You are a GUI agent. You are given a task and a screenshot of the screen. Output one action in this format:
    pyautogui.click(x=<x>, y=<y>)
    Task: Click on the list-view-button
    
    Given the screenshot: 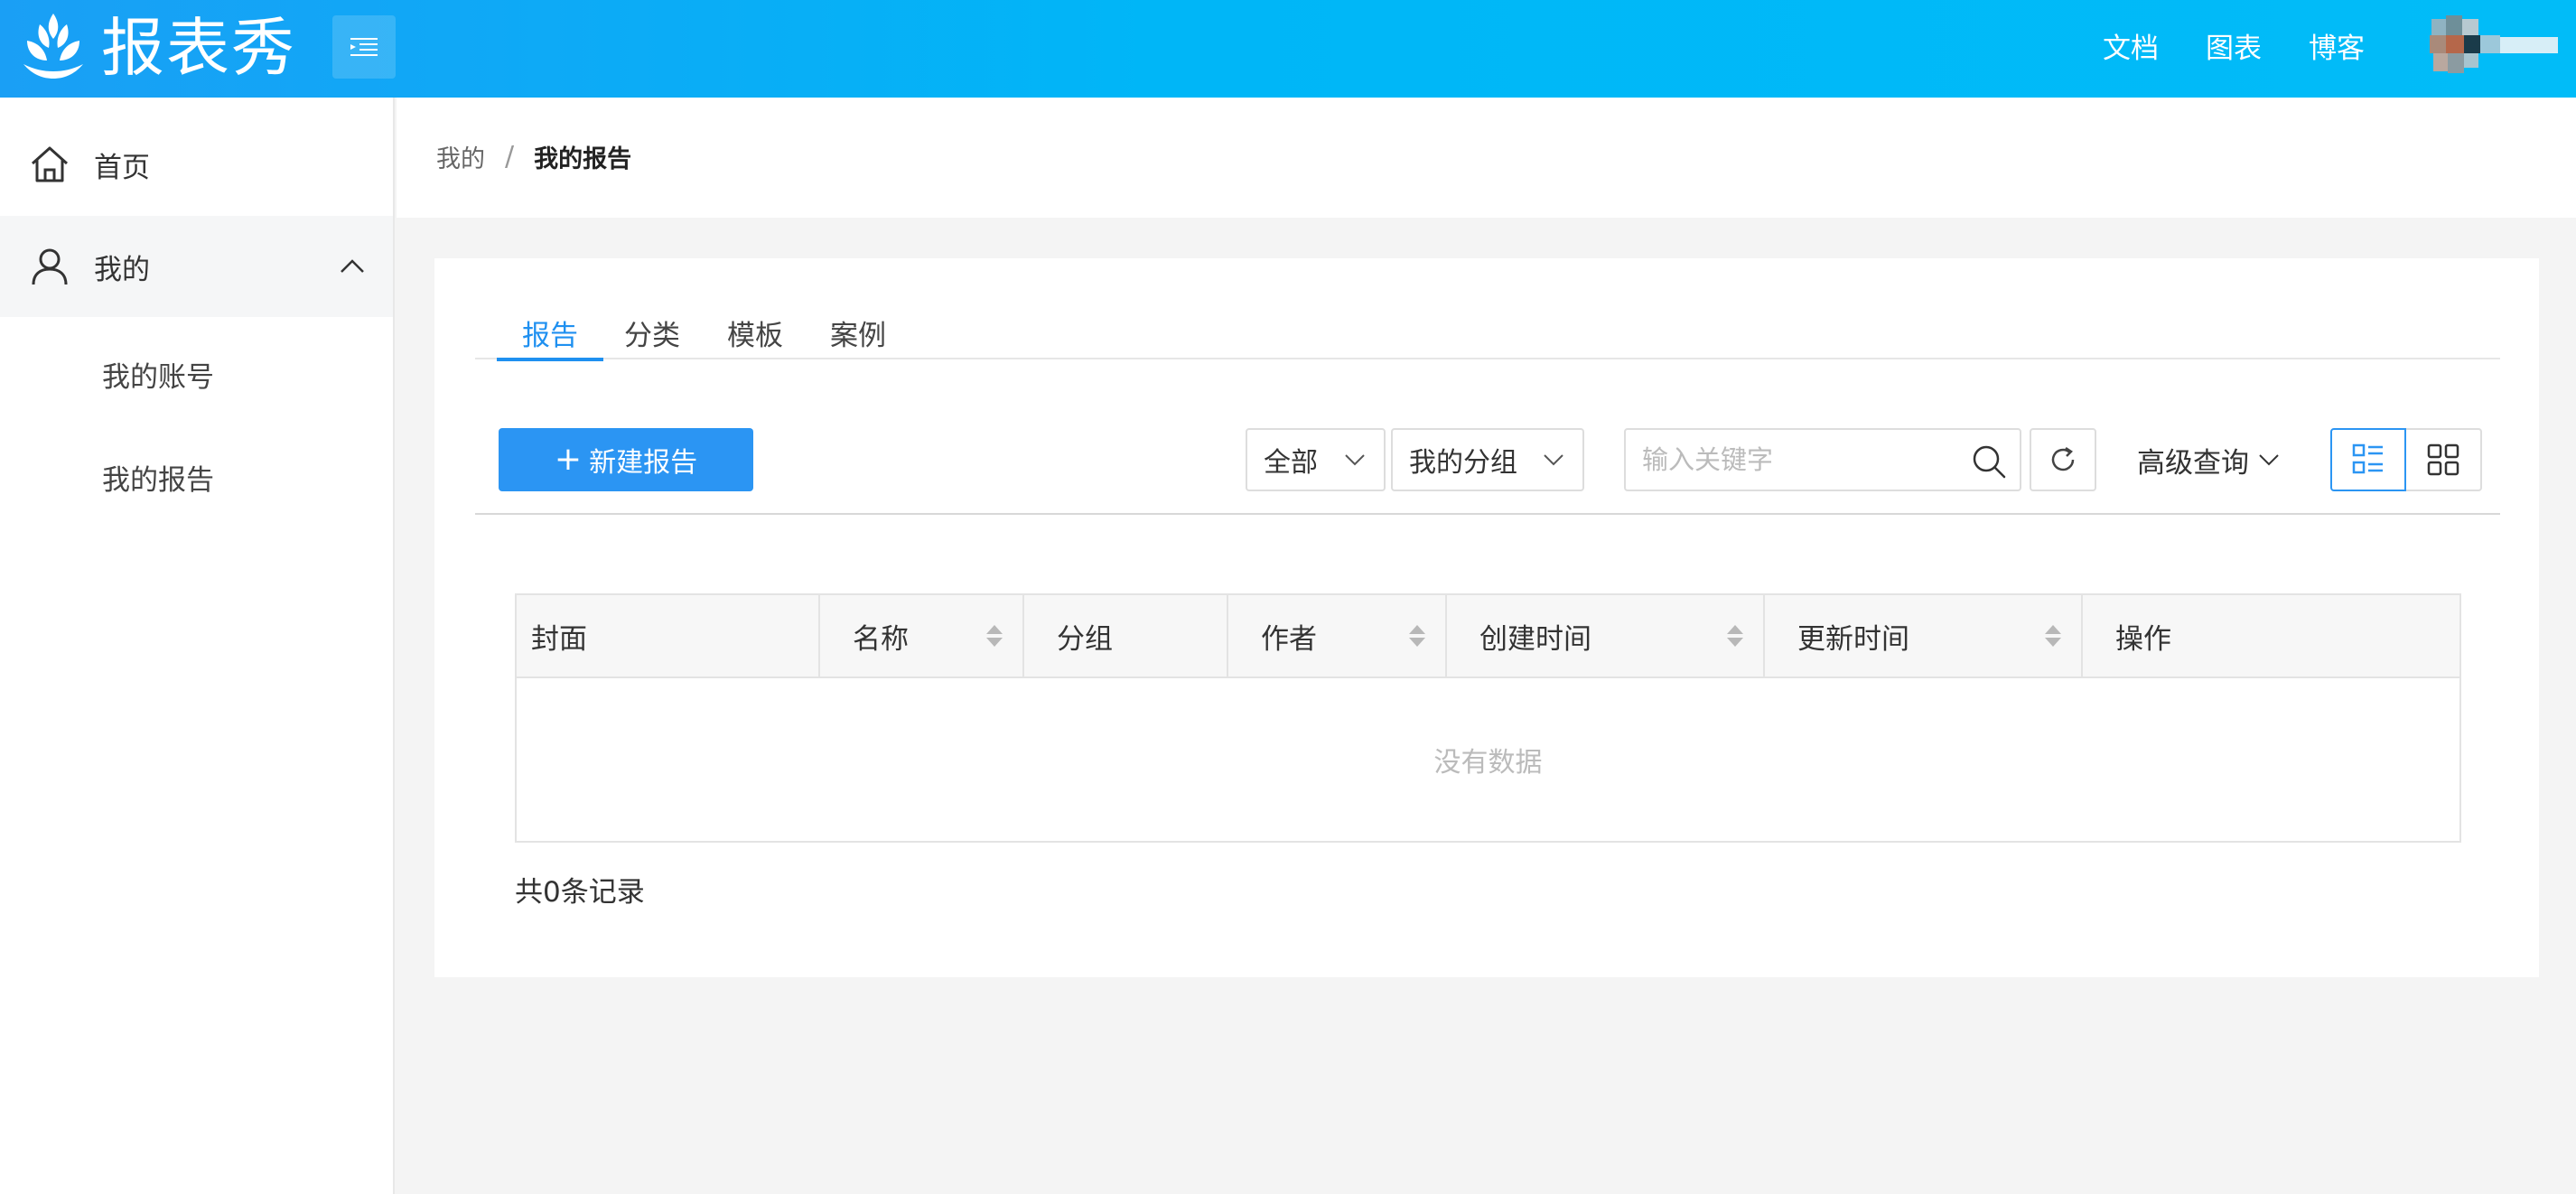 What is the action you would take?
    pyautogui.click(x=2368, y=459)
    